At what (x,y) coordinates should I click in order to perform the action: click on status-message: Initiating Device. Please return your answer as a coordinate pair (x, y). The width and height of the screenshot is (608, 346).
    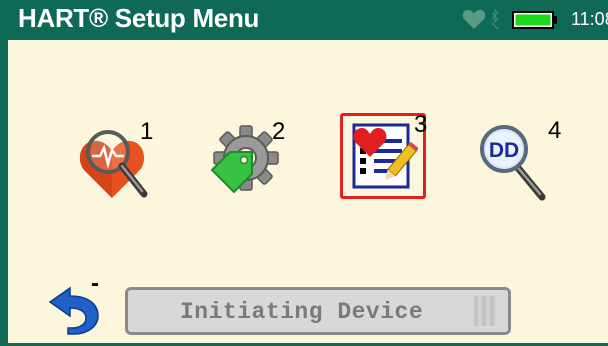
    Looking at the image, I should click on (302, 312).